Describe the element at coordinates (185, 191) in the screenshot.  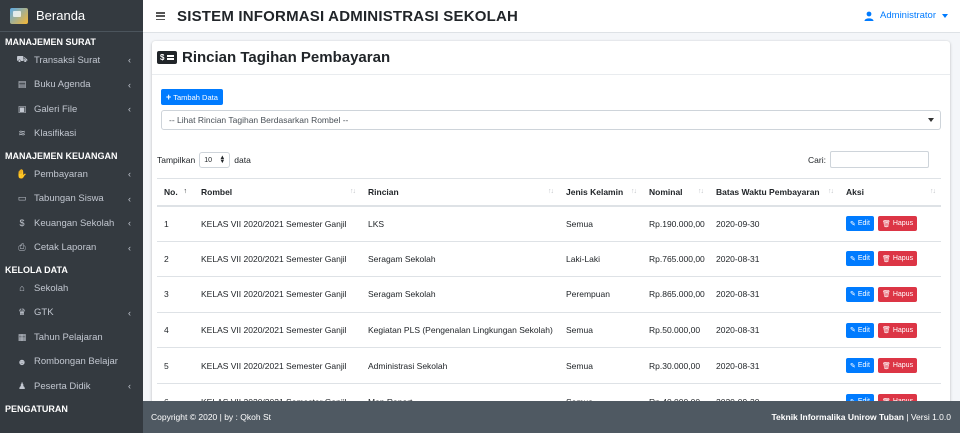
I see `sort-asc-icon: ↑` at that location.